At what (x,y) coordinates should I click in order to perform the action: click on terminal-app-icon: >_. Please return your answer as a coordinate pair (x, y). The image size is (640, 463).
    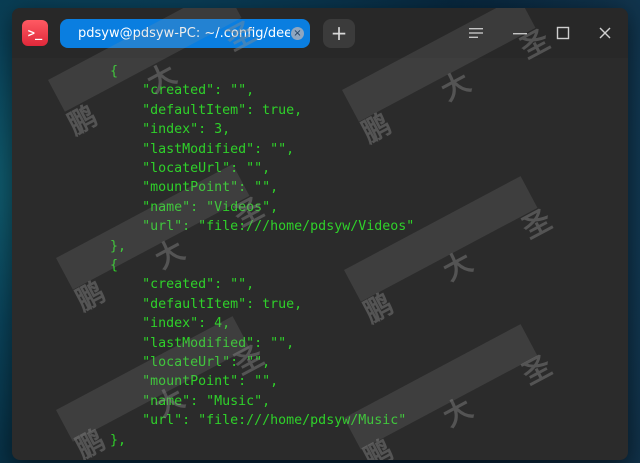
    Looking at the image, I should click on (35, 33).